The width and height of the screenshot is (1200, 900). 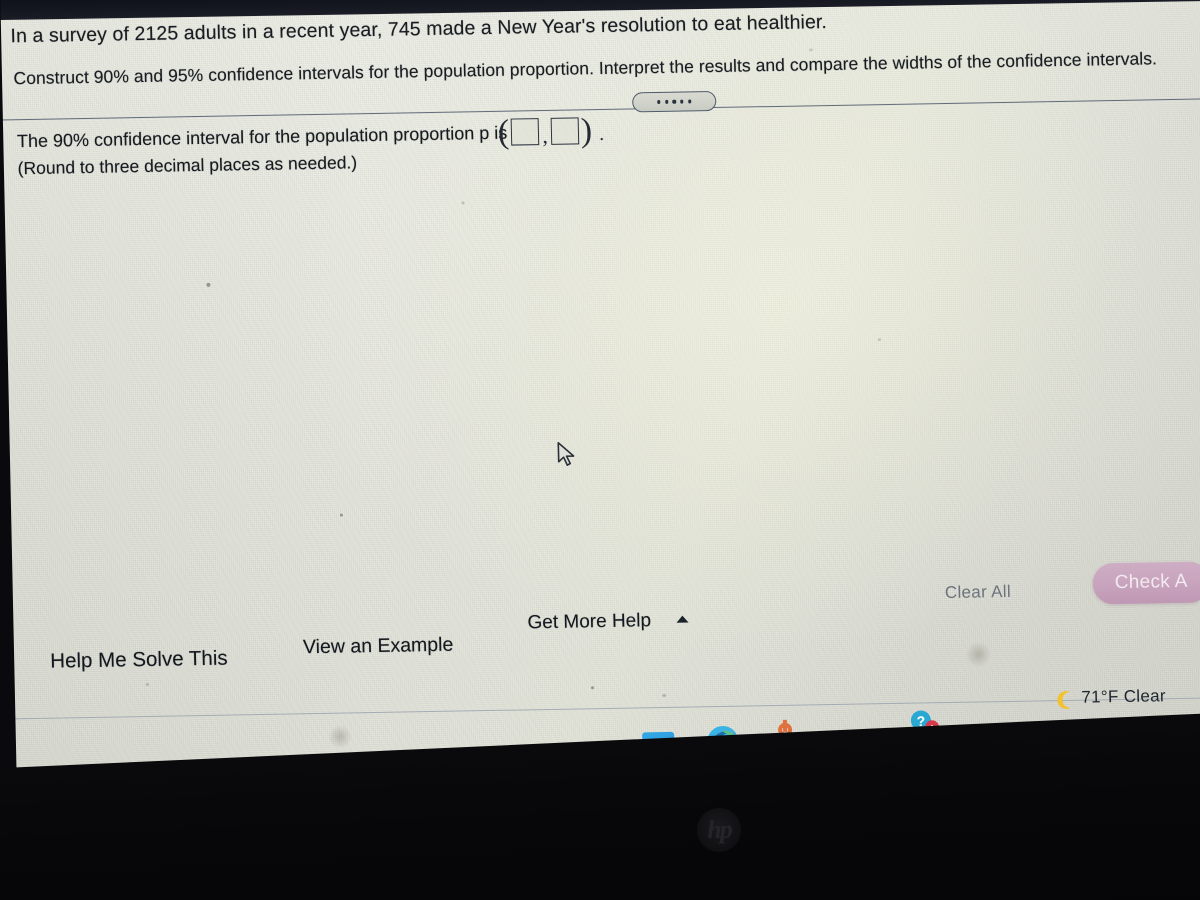 What do you see at coordinates (978, 592) in the screenshot?
I see `clear-all-button: Clear All` at bounding box center [978, 592].